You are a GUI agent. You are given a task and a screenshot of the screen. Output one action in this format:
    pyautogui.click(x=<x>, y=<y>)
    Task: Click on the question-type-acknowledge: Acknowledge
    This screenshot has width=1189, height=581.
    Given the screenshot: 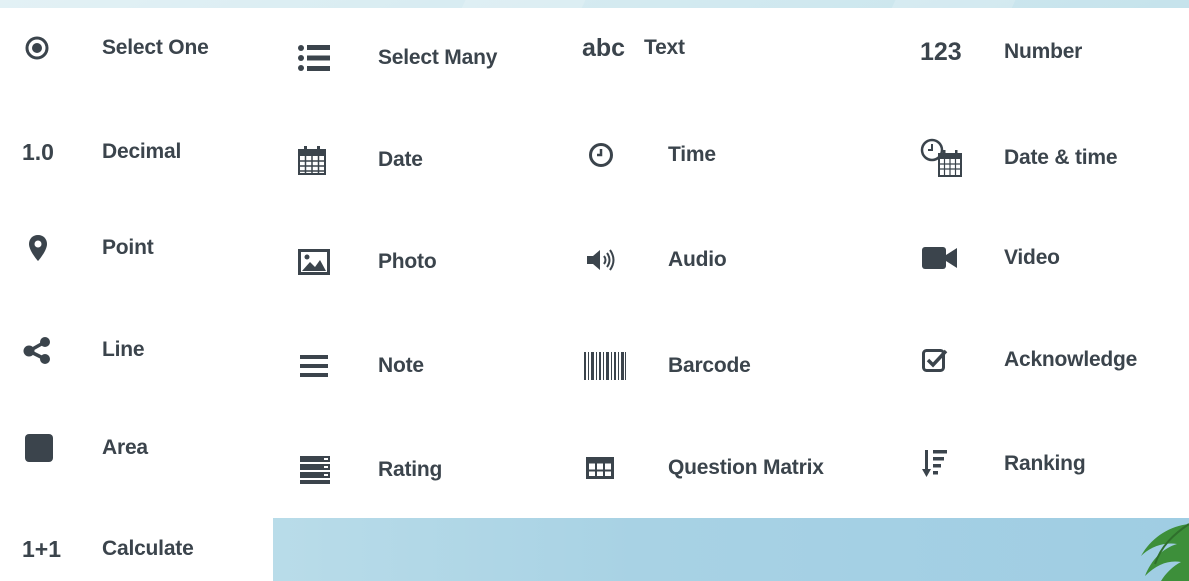 What is the action you would take?
    pyautogui.click(x=1029, y=360)
    